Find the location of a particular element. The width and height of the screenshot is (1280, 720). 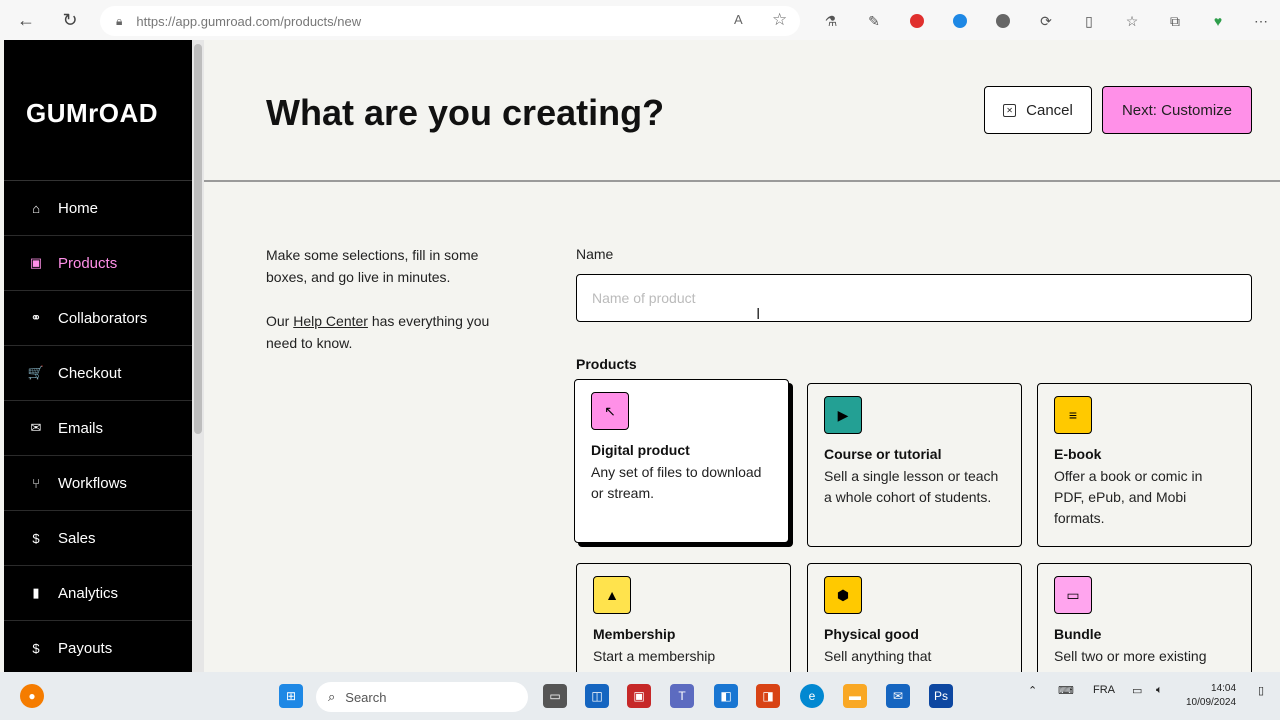

task-view-icon: ▭ is located at coordinates (555, 696).